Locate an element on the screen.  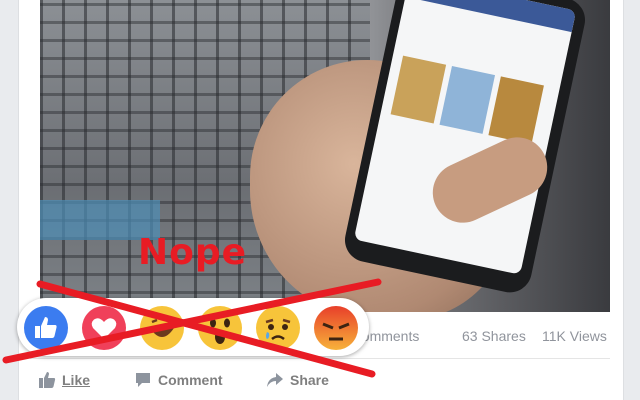
nope-caption: Nope is located at coordinates (193, 252).